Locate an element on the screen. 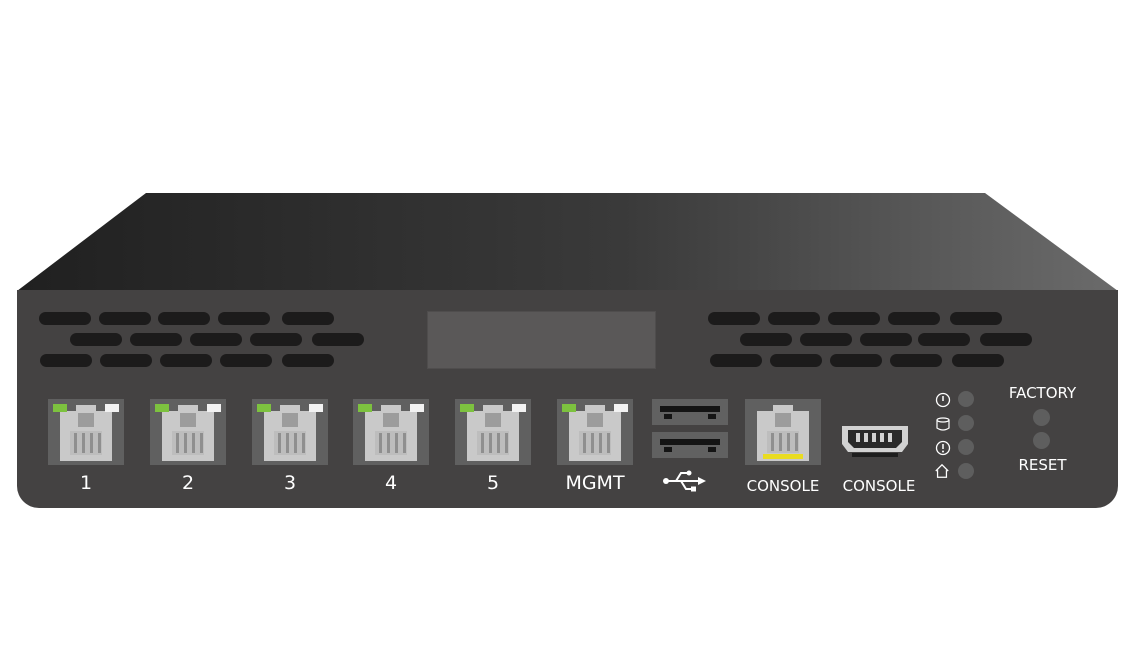  console-led is located at coordinates (783, 456).